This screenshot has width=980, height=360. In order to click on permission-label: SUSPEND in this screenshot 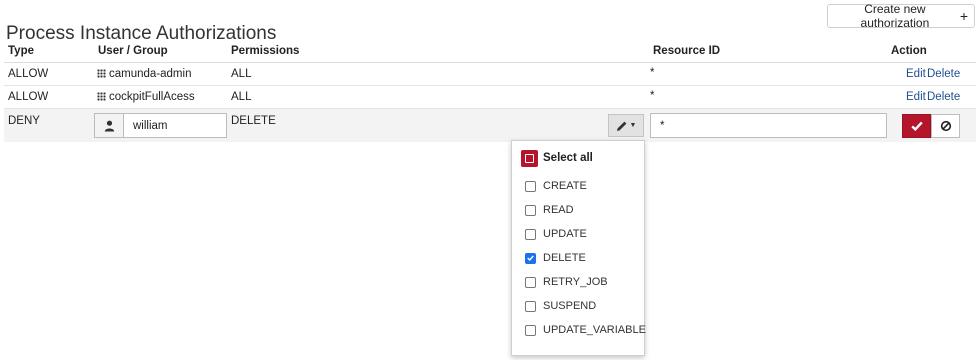, I will do `click(570, 306)`.